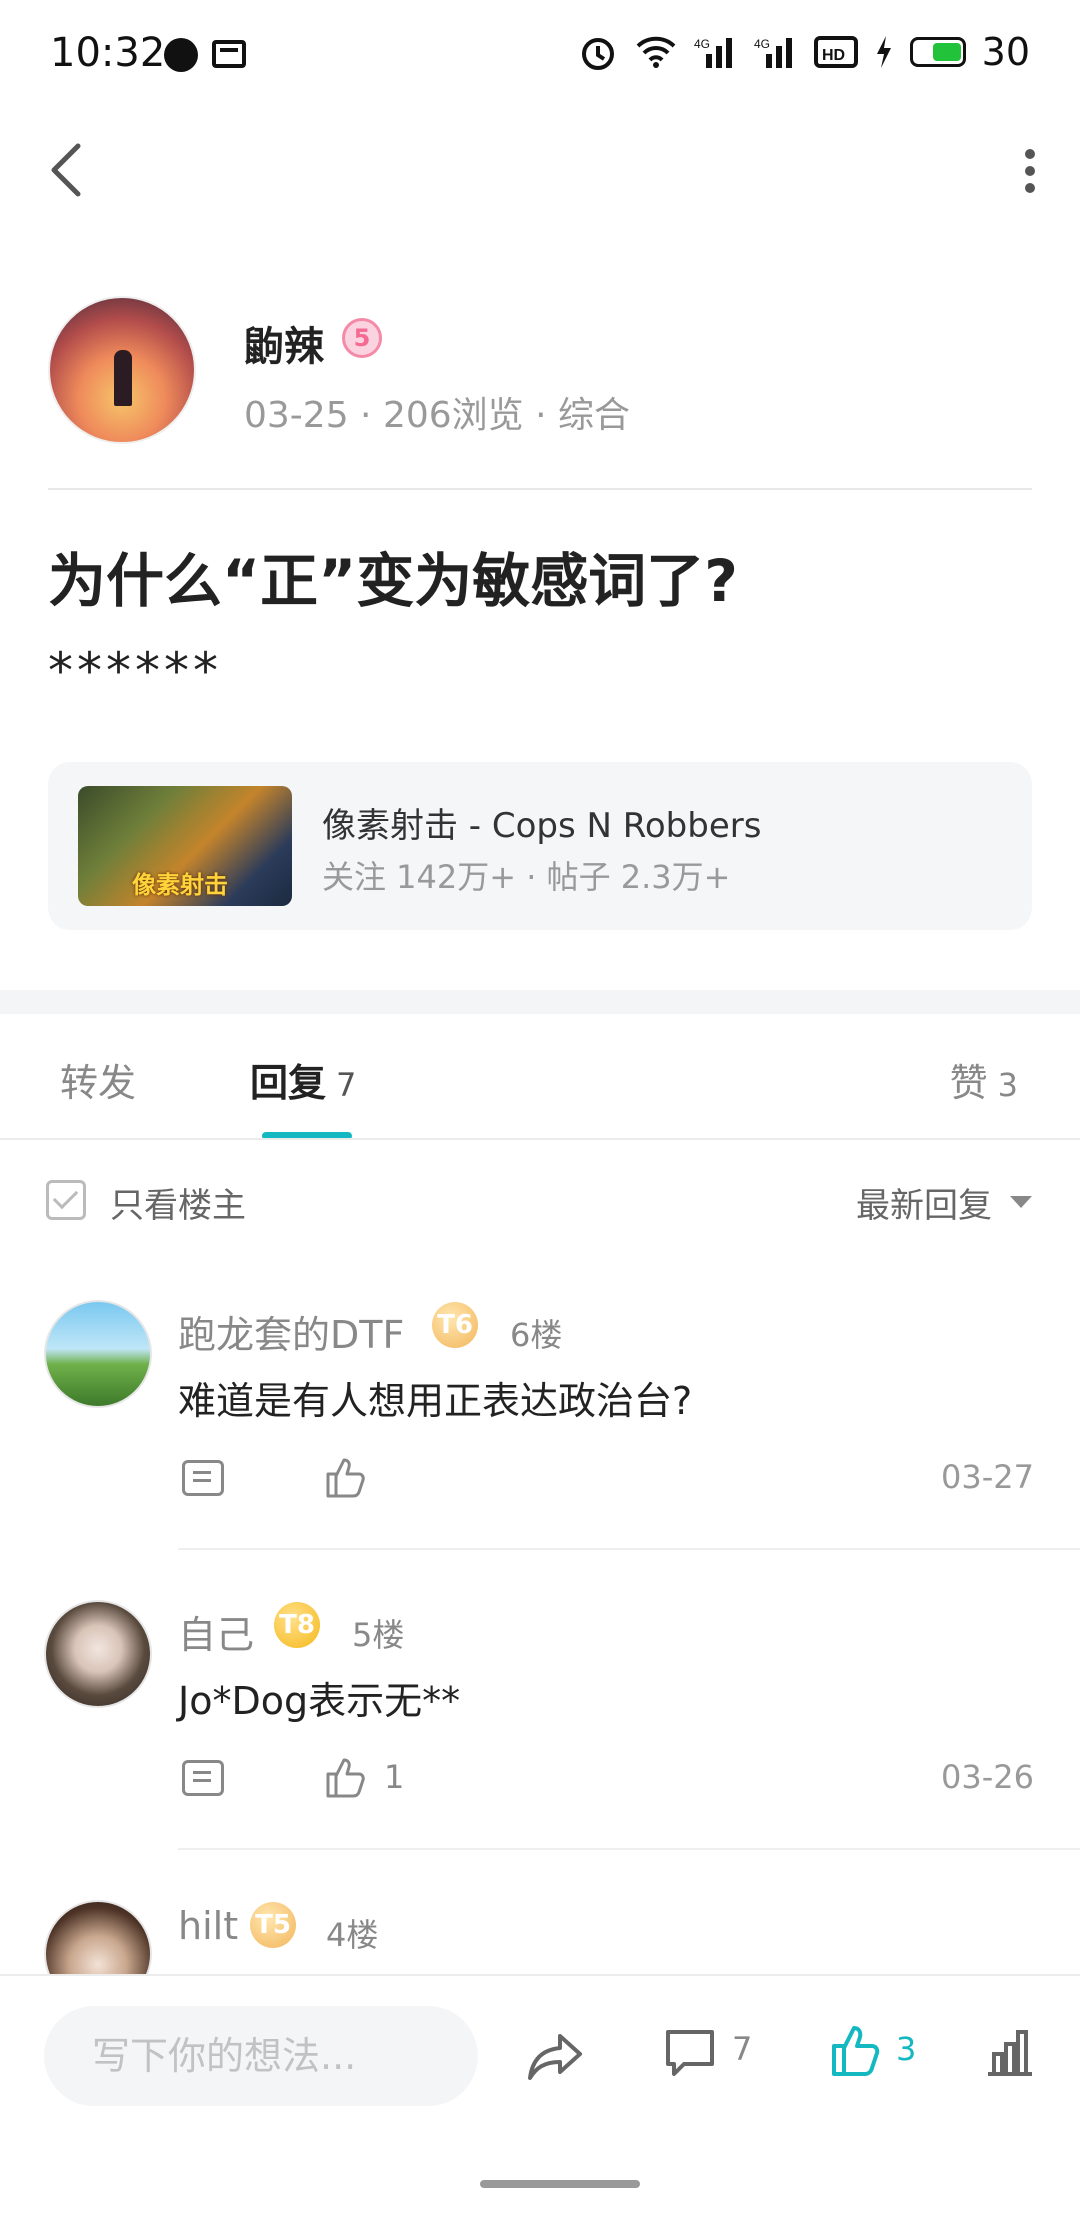 The width and height of the screenshot is (1080, 2232). What do you see at coordinates (122, 370) in the screenshot?
I see `author-avatar` at bounding box center [122, 370].